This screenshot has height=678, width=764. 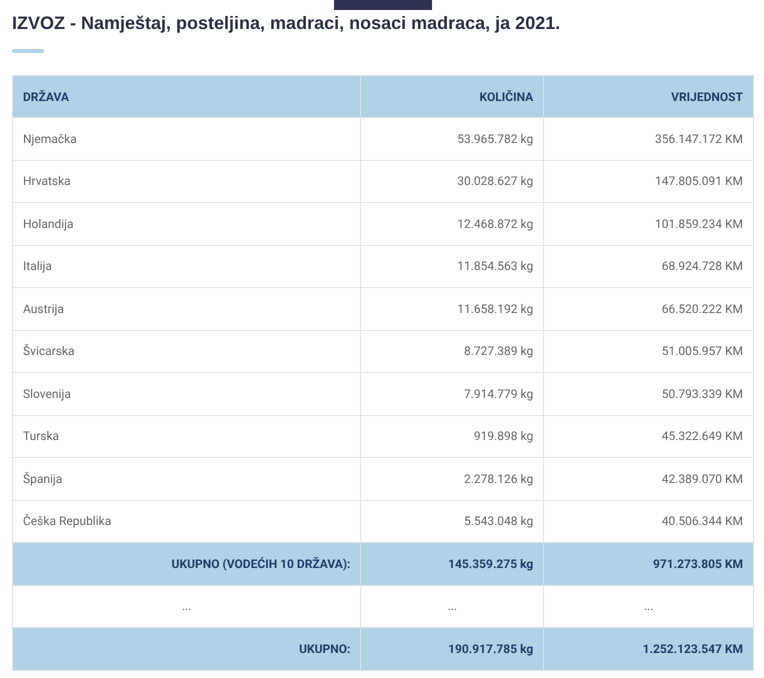 What do you see at coordinates (452, 97) in the screenshot?
I see `column-header: KOLIČINA` at bounding box center [452, 97].